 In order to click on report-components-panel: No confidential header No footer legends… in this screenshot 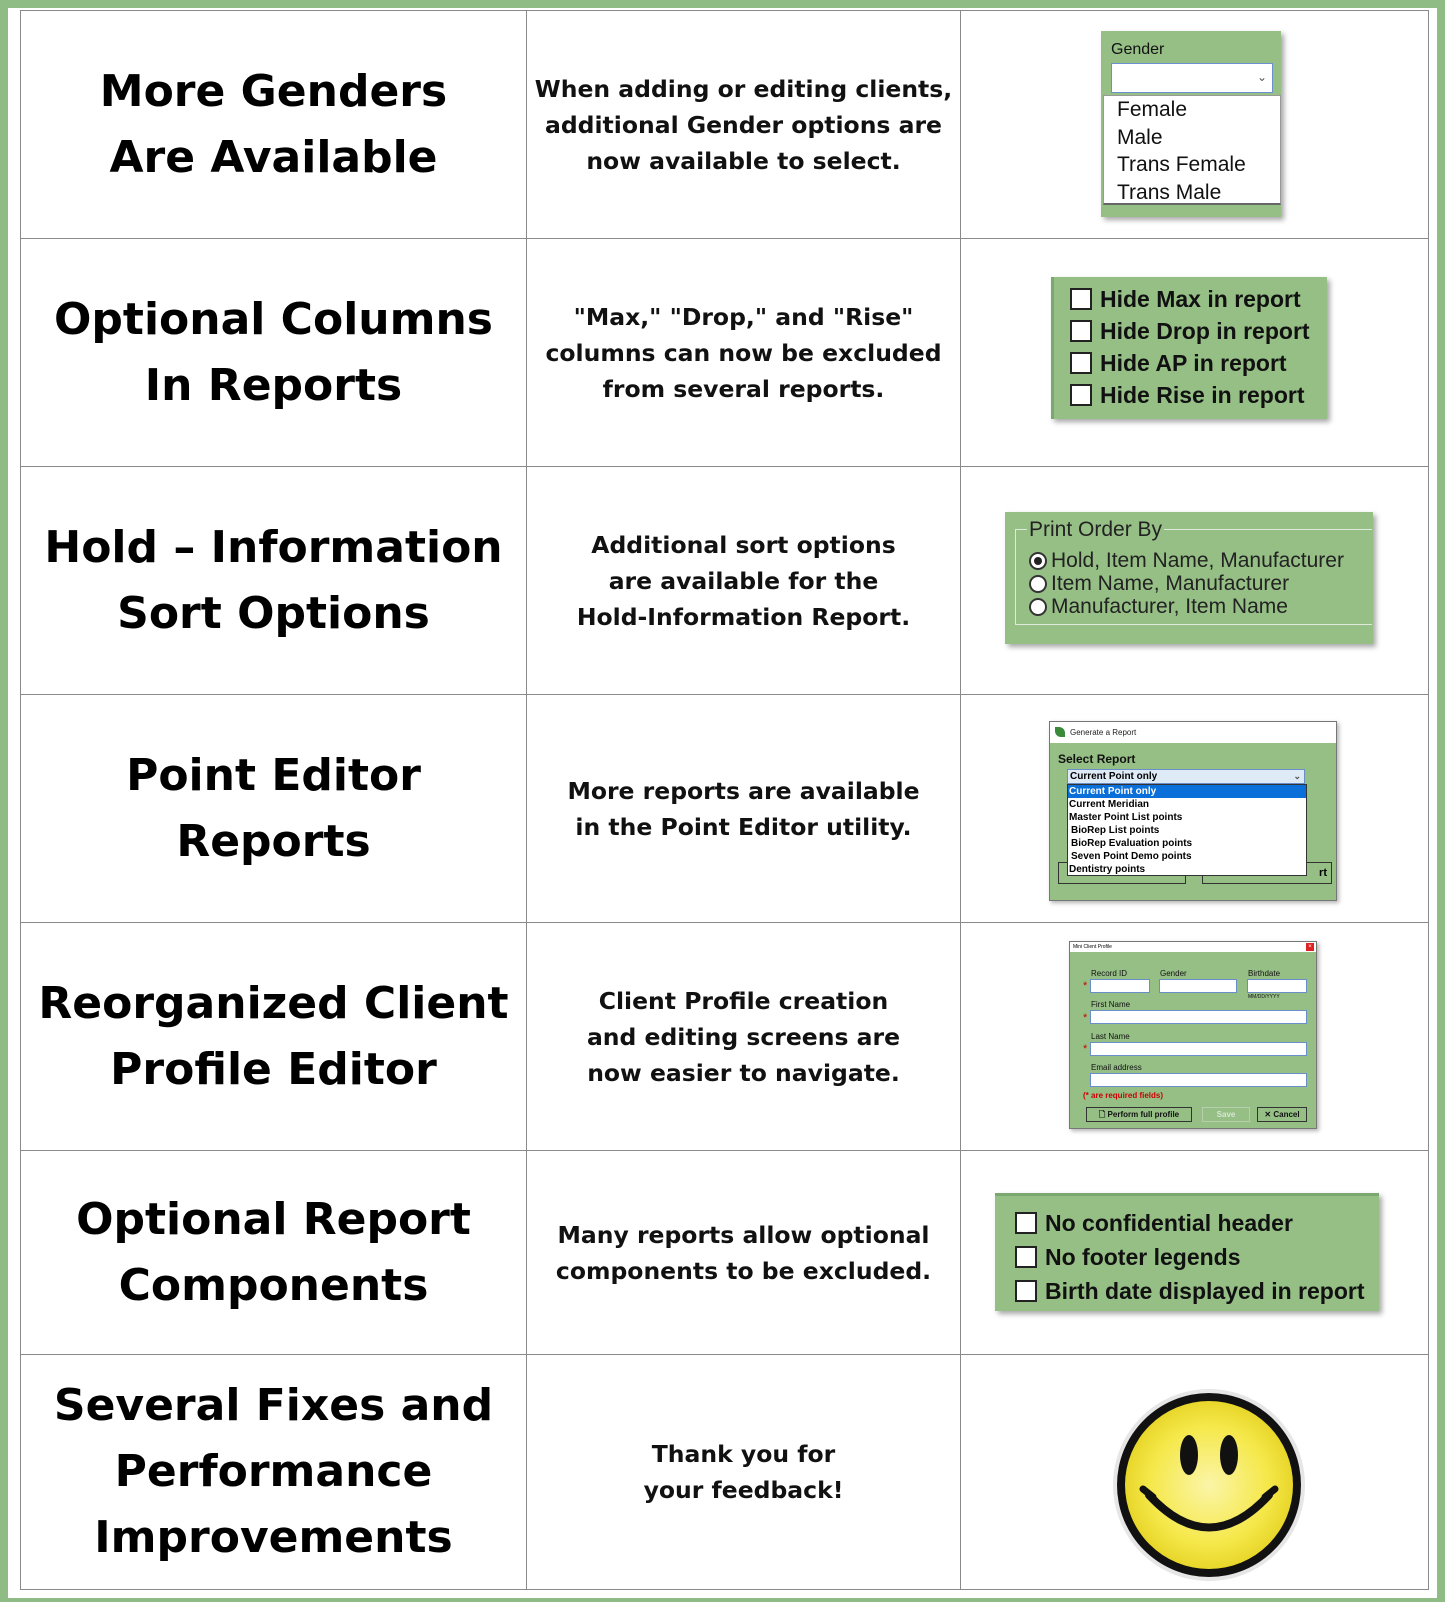, I will do `click(1187, 1252)`.